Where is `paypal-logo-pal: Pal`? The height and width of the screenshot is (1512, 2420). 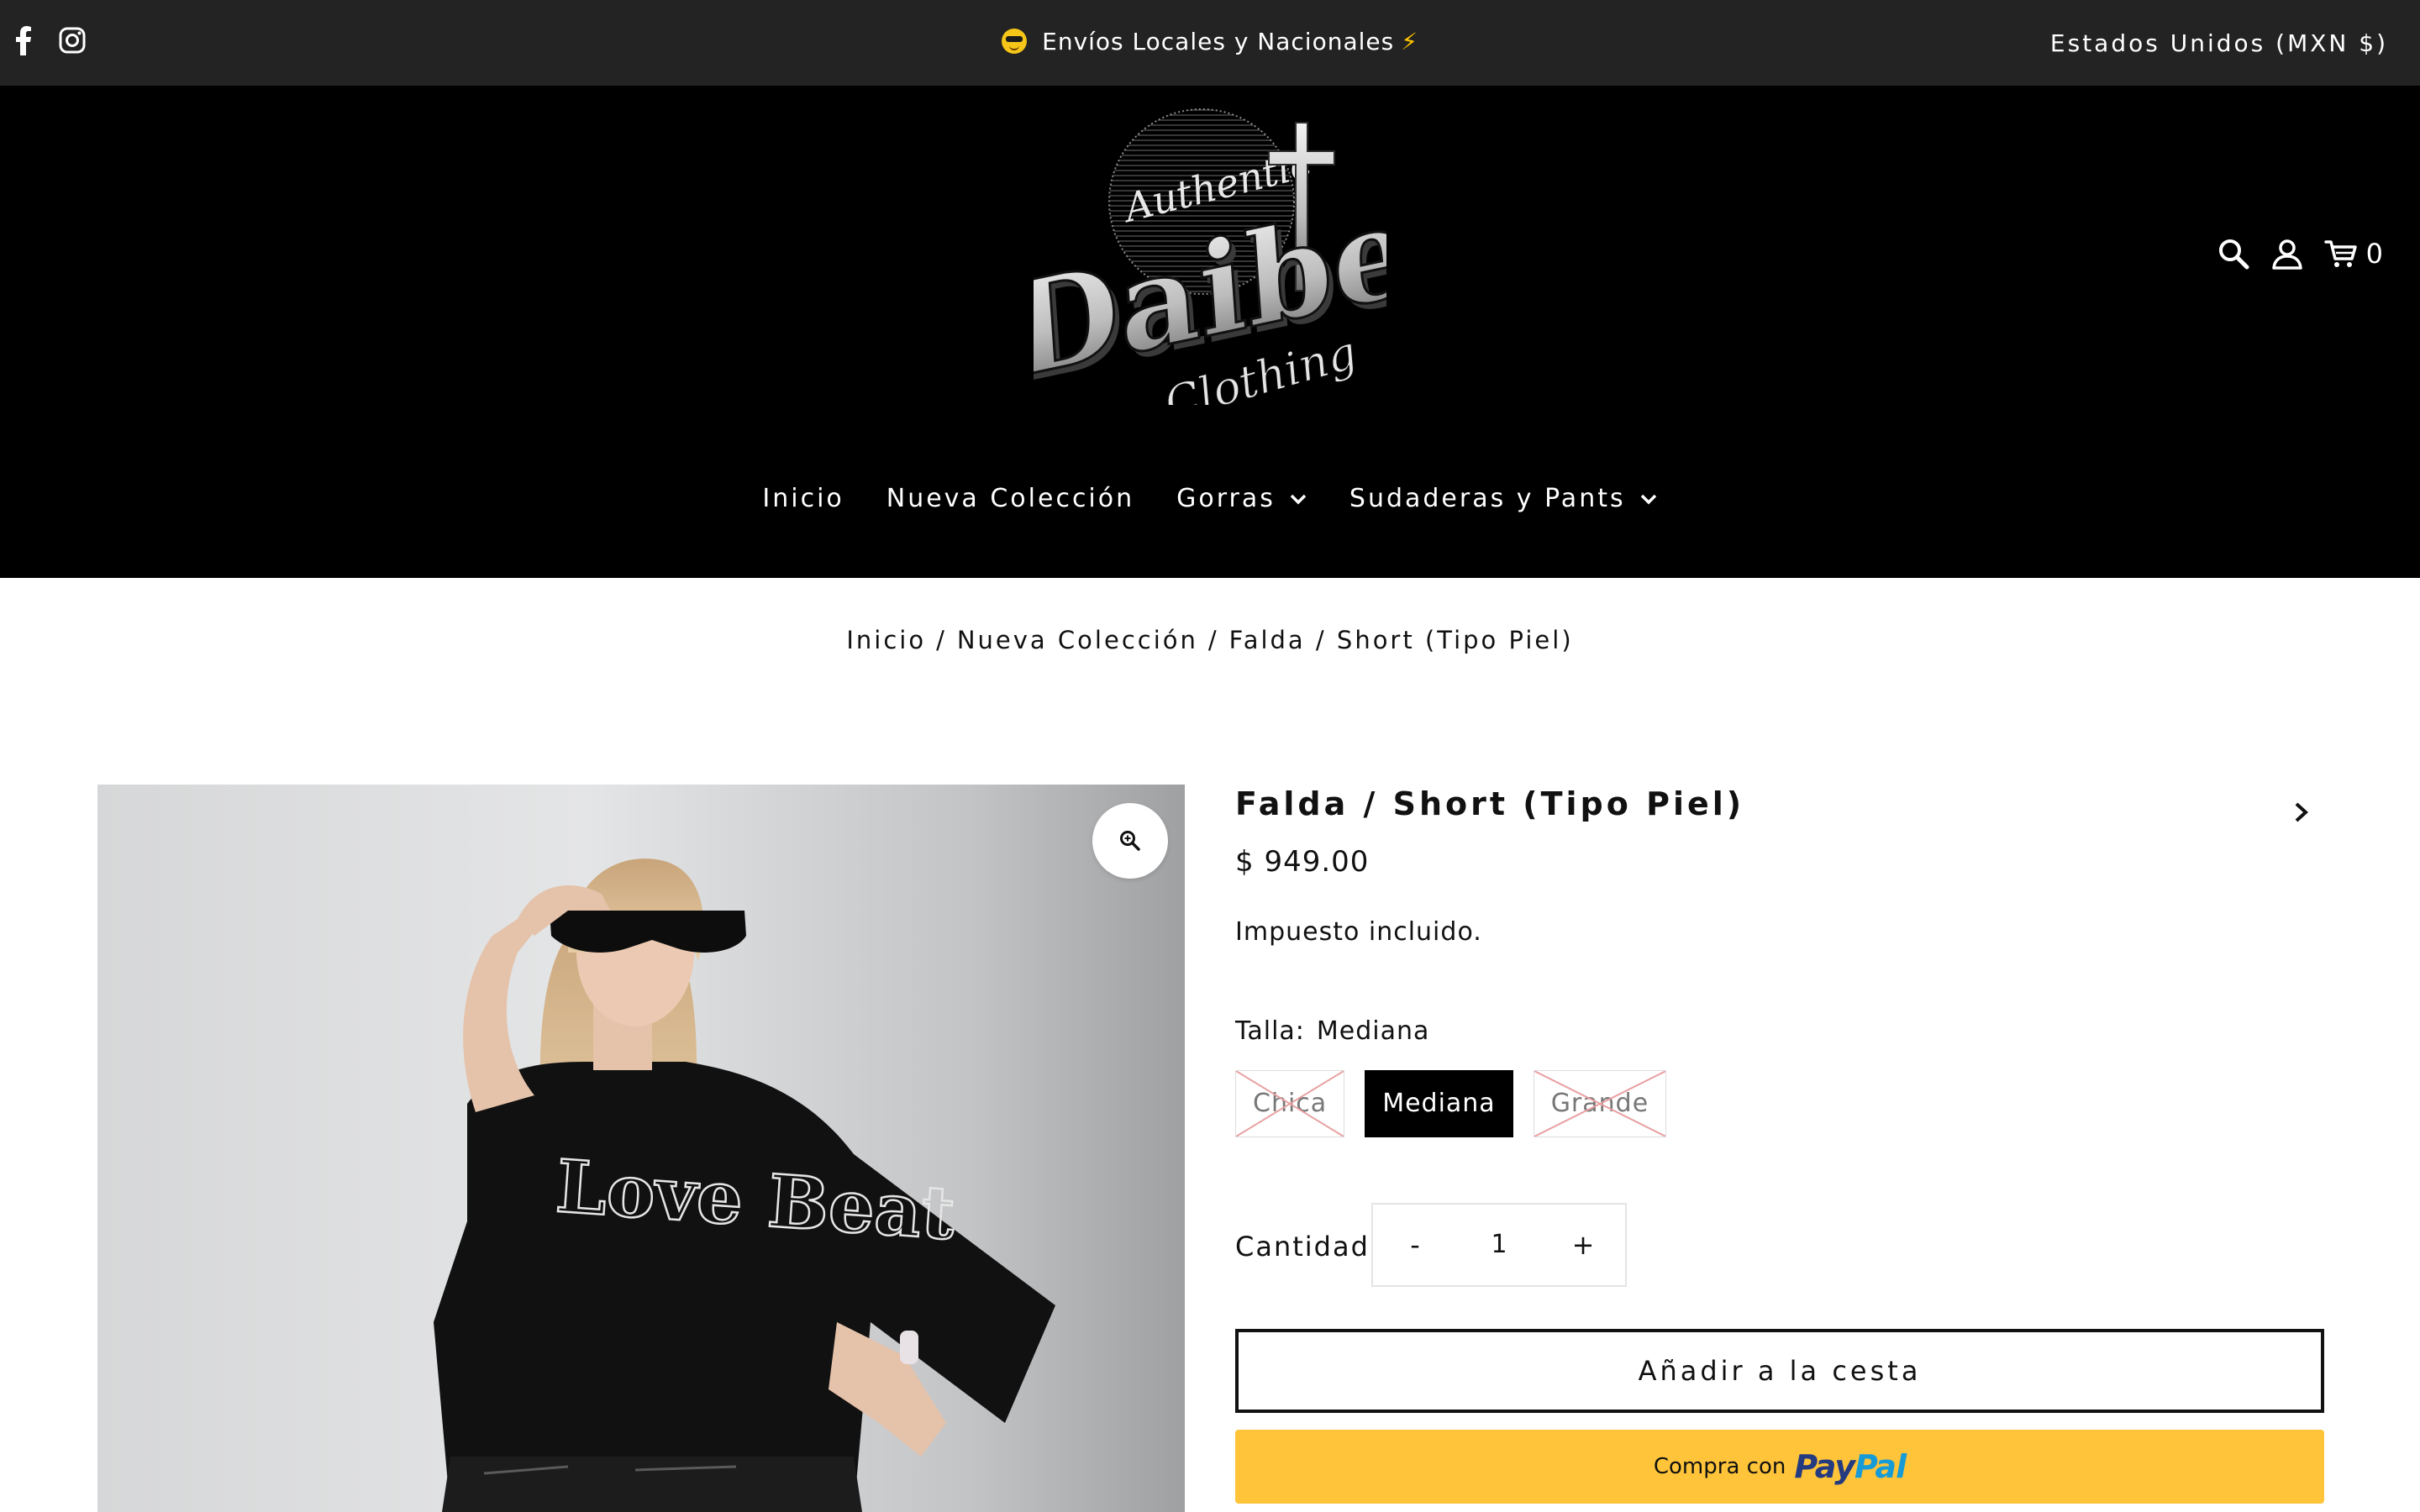 paypal-logo-pal: Pal is located at coordinates (1880, 1466).